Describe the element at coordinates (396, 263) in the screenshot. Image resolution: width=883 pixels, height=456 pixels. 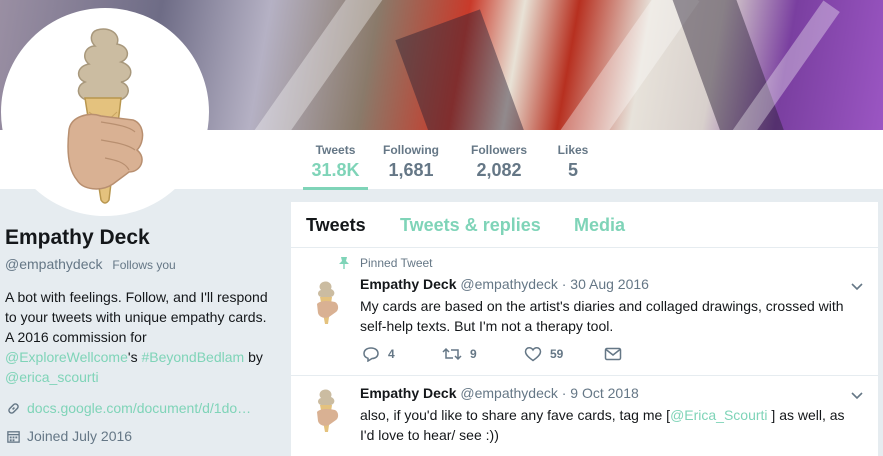
I see `pinned-label: Pinned Tweet` at that location.